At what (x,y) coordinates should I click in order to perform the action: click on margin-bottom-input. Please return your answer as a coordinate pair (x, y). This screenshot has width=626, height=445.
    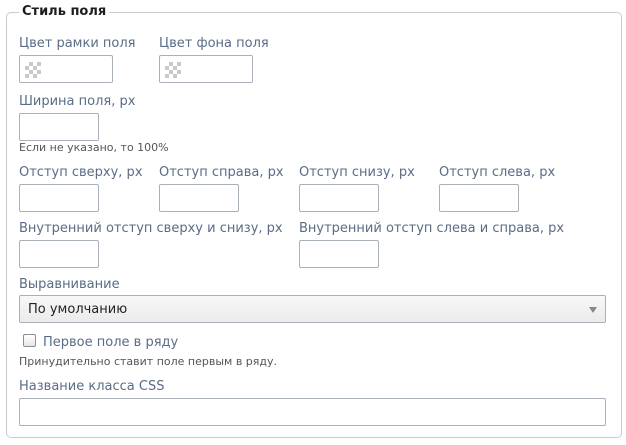
    Looking at the image, I should click on (339, 198).